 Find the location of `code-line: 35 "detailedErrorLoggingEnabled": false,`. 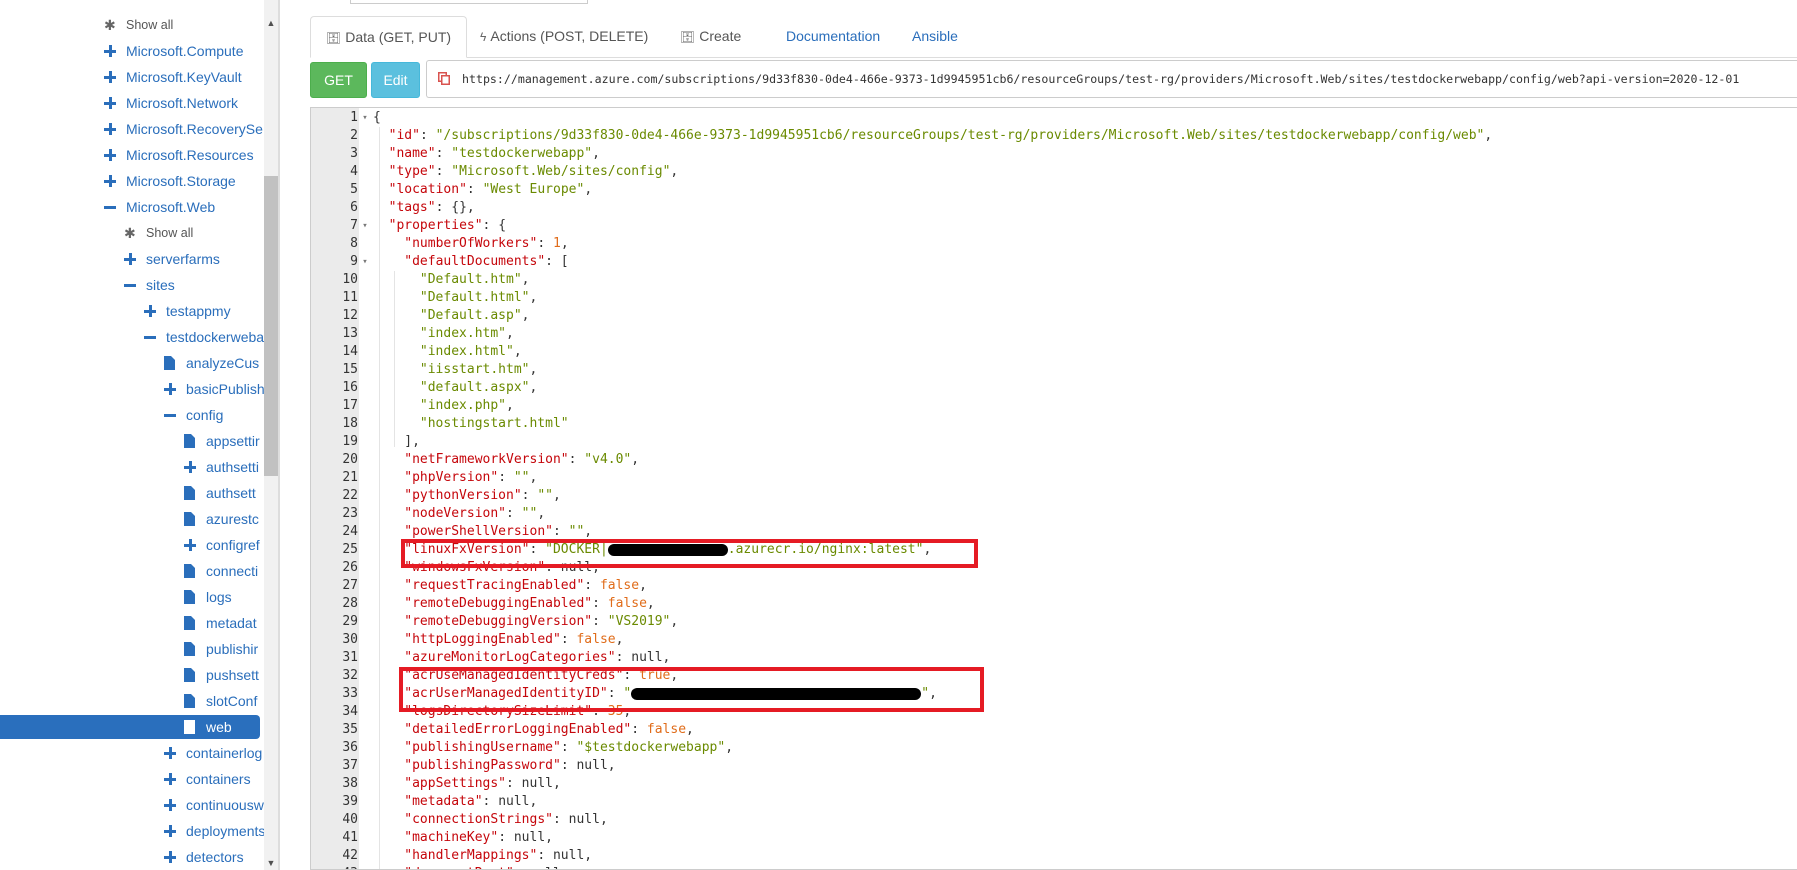

code-line: 35 "detailedErrorLoggingEnabled": false, is located at coordinates (1051, 730).